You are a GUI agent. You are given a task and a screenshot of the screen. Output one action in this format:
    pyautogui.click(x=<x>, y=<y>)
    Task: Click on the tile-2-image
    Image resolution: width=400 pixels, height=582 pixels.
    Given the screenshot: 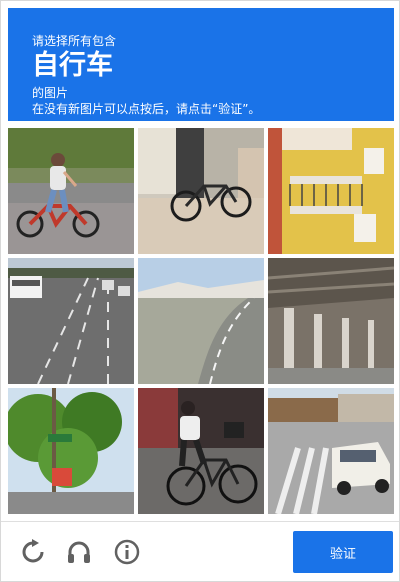 What is the action you would take?
    pyautogui.click(x=201, y=191)
    